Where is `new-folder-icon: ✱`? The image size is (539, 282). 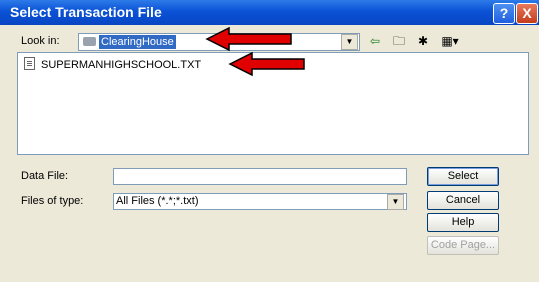
new-folder-icon: ✱ is located at coordinates (423, 41).